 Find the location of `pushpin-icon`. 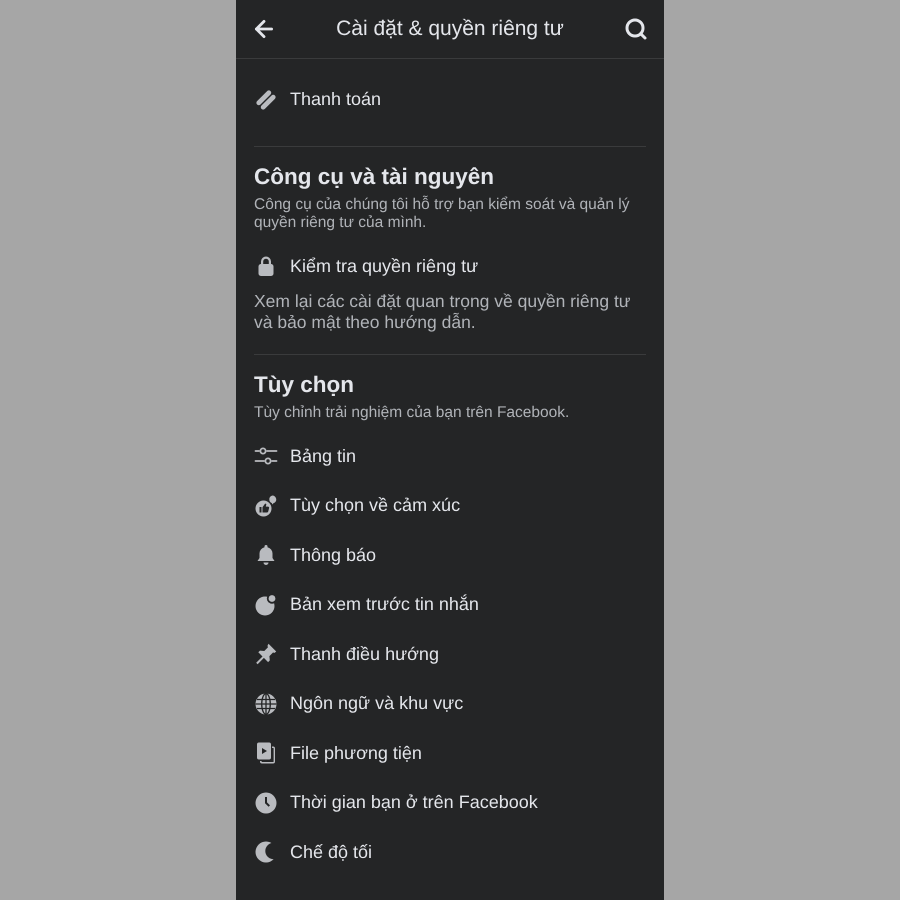

pushpin-icon is located at coordinates (266, 654).